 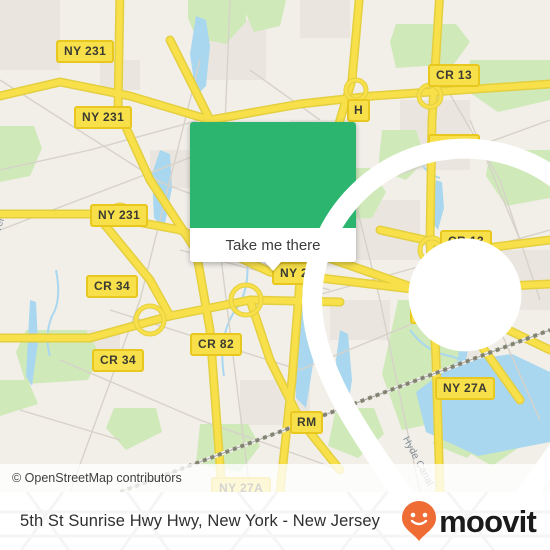 I want to click on shield-ny-231-north: NY 231, so click(x=85, y=51).